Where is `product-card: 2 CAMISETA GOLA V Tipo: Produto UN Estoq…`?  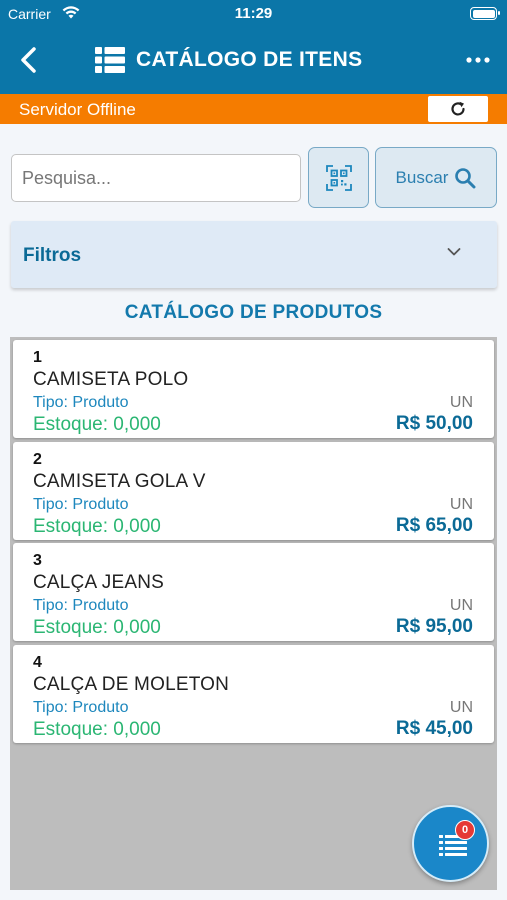
product-card: 2 CAMISETA GOLA V Tipo: Produto UN Estoq… is located at coordinates (253, 491).